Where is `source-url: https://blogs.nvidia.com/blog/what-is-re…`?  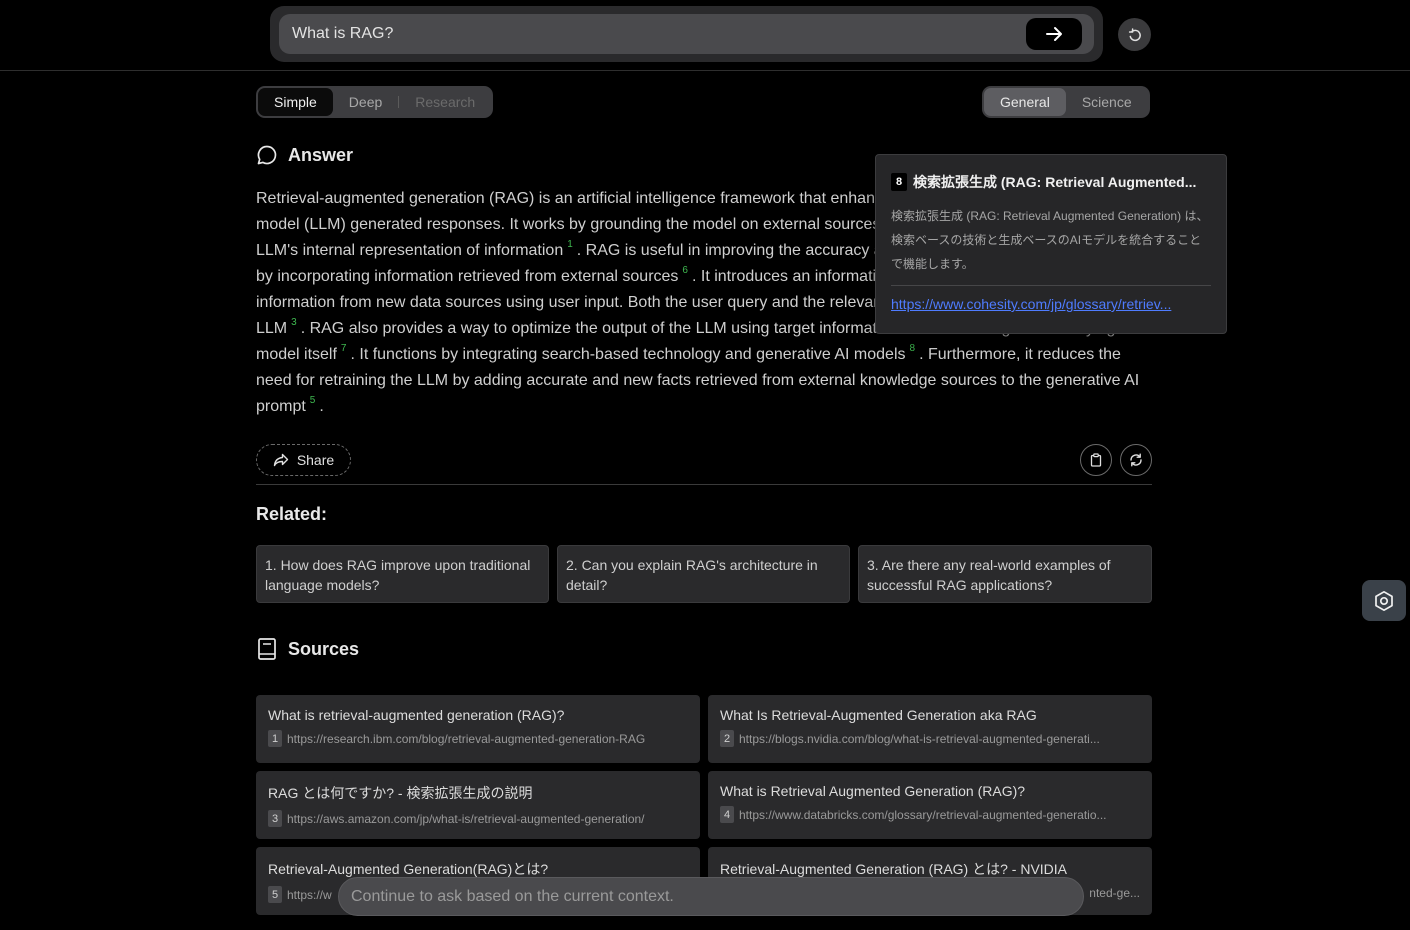 source-url: https://blogs.nvidia.com/blog/what-is-re… is located at coordinates (919, 739).